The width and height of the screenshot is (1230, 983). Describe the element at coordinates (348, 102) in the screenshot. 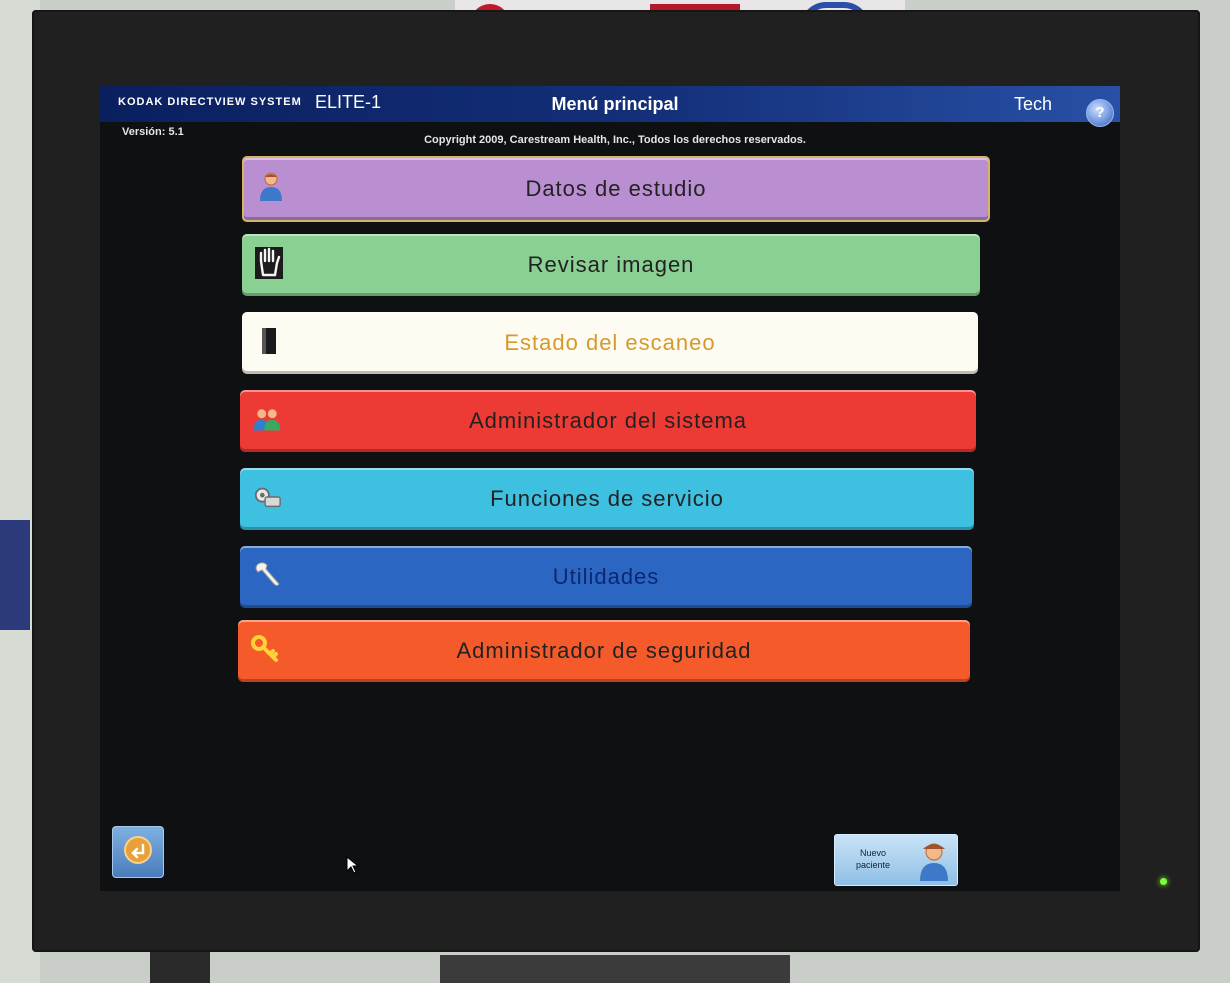

I see `model-label: ELITE-1` at that location.